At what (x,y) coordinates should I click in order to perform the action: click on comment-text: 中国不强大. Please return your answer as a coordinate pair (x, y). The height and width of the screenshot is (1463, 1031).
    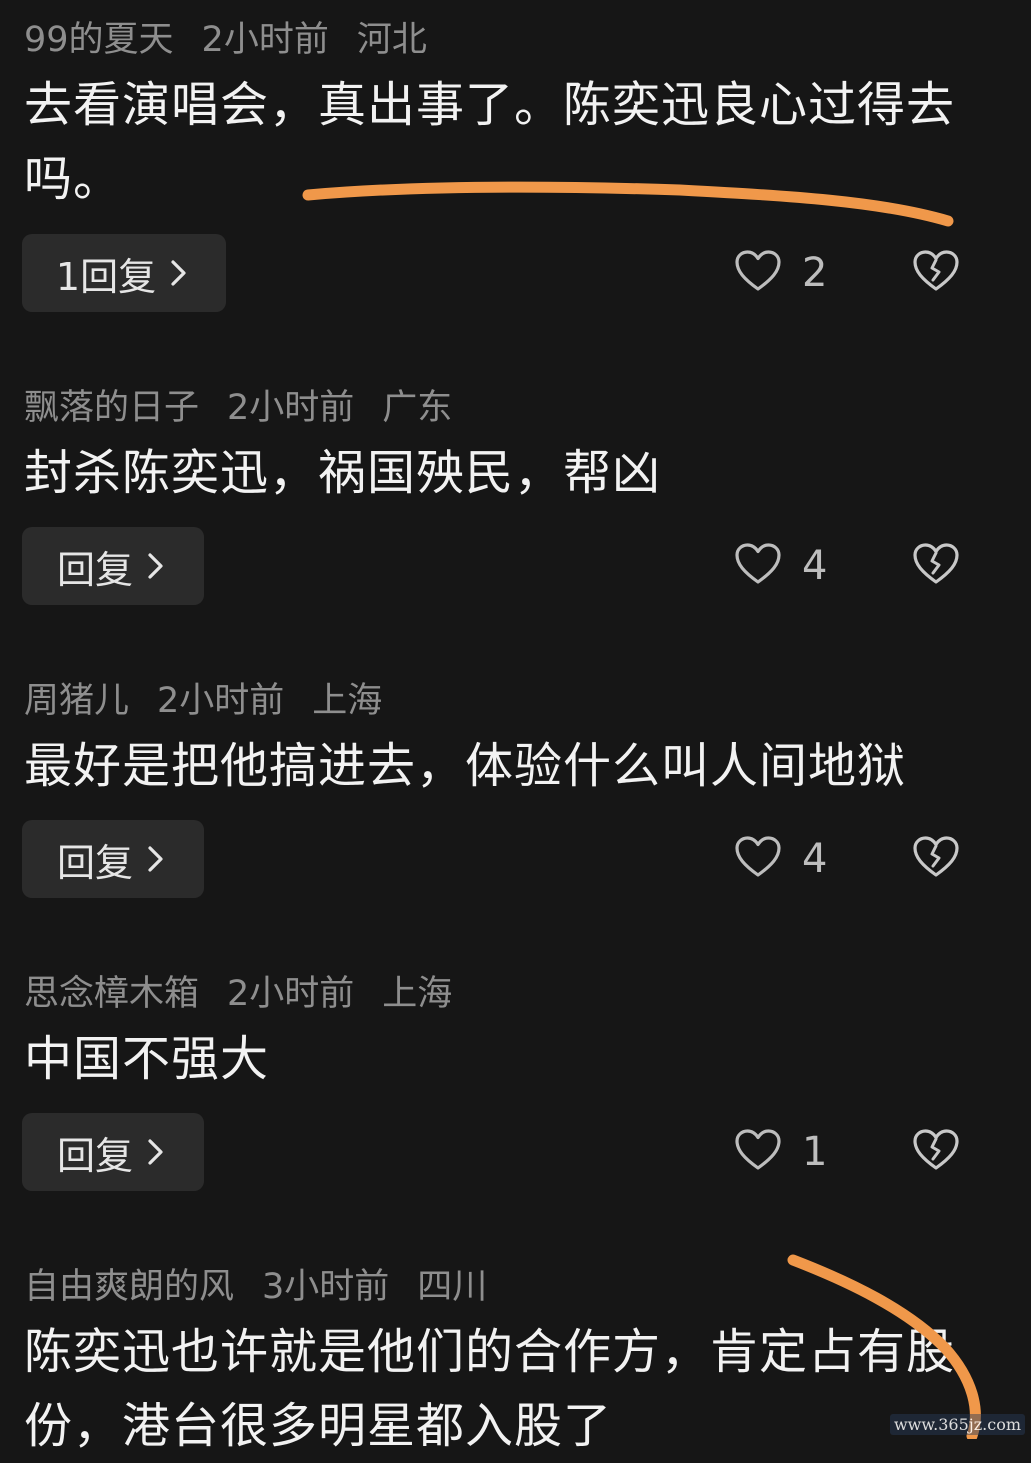
    Looking at the image, I should click on (147, 1059).